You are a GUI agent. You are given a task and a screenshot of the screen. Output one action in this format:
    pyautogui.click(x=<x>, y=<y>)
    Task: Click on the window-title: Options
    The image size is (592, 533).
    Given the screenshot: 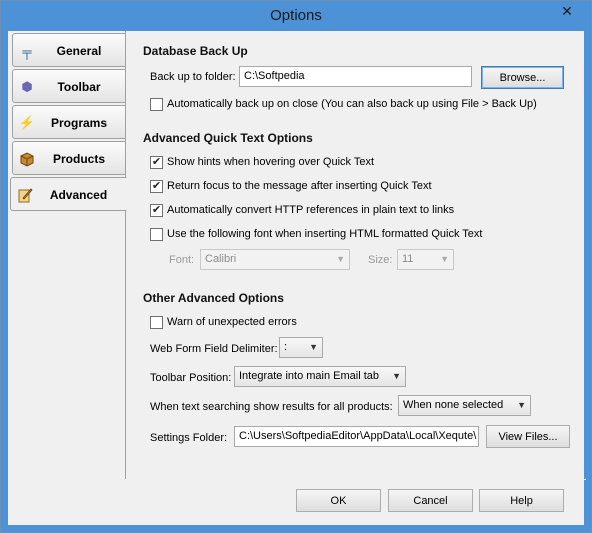 What is the action you would take?
    pyautogui.click(x=296, y=15)
    